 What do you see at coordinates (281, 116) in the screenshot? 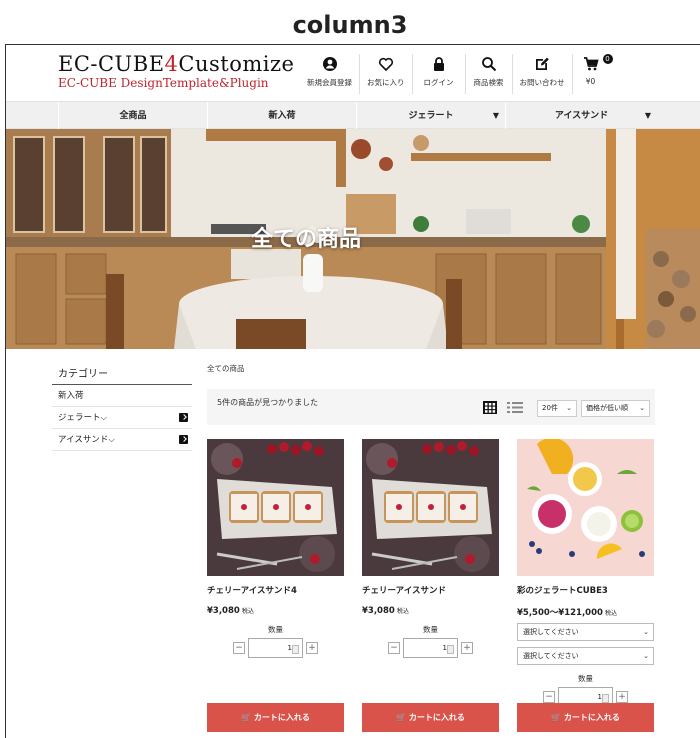
I see `catnav-new-arrivals: 新入荷` at bounding box center [281, 116].